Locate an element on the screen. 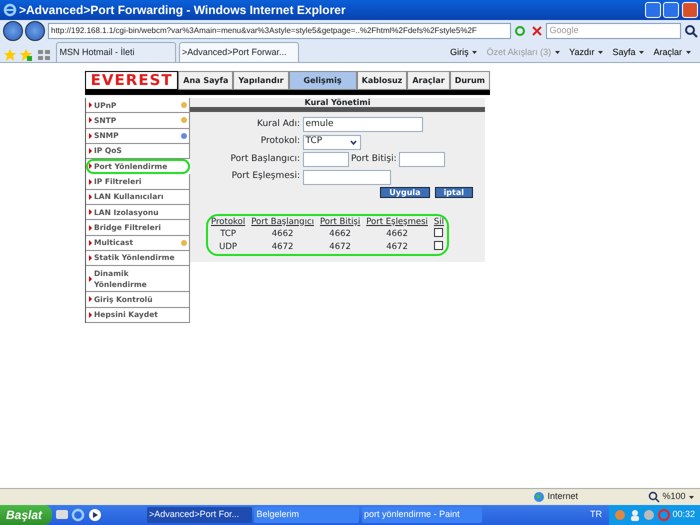 The image size is (700, 525). nav-tab: Durum is located at coordinates (470, 80).